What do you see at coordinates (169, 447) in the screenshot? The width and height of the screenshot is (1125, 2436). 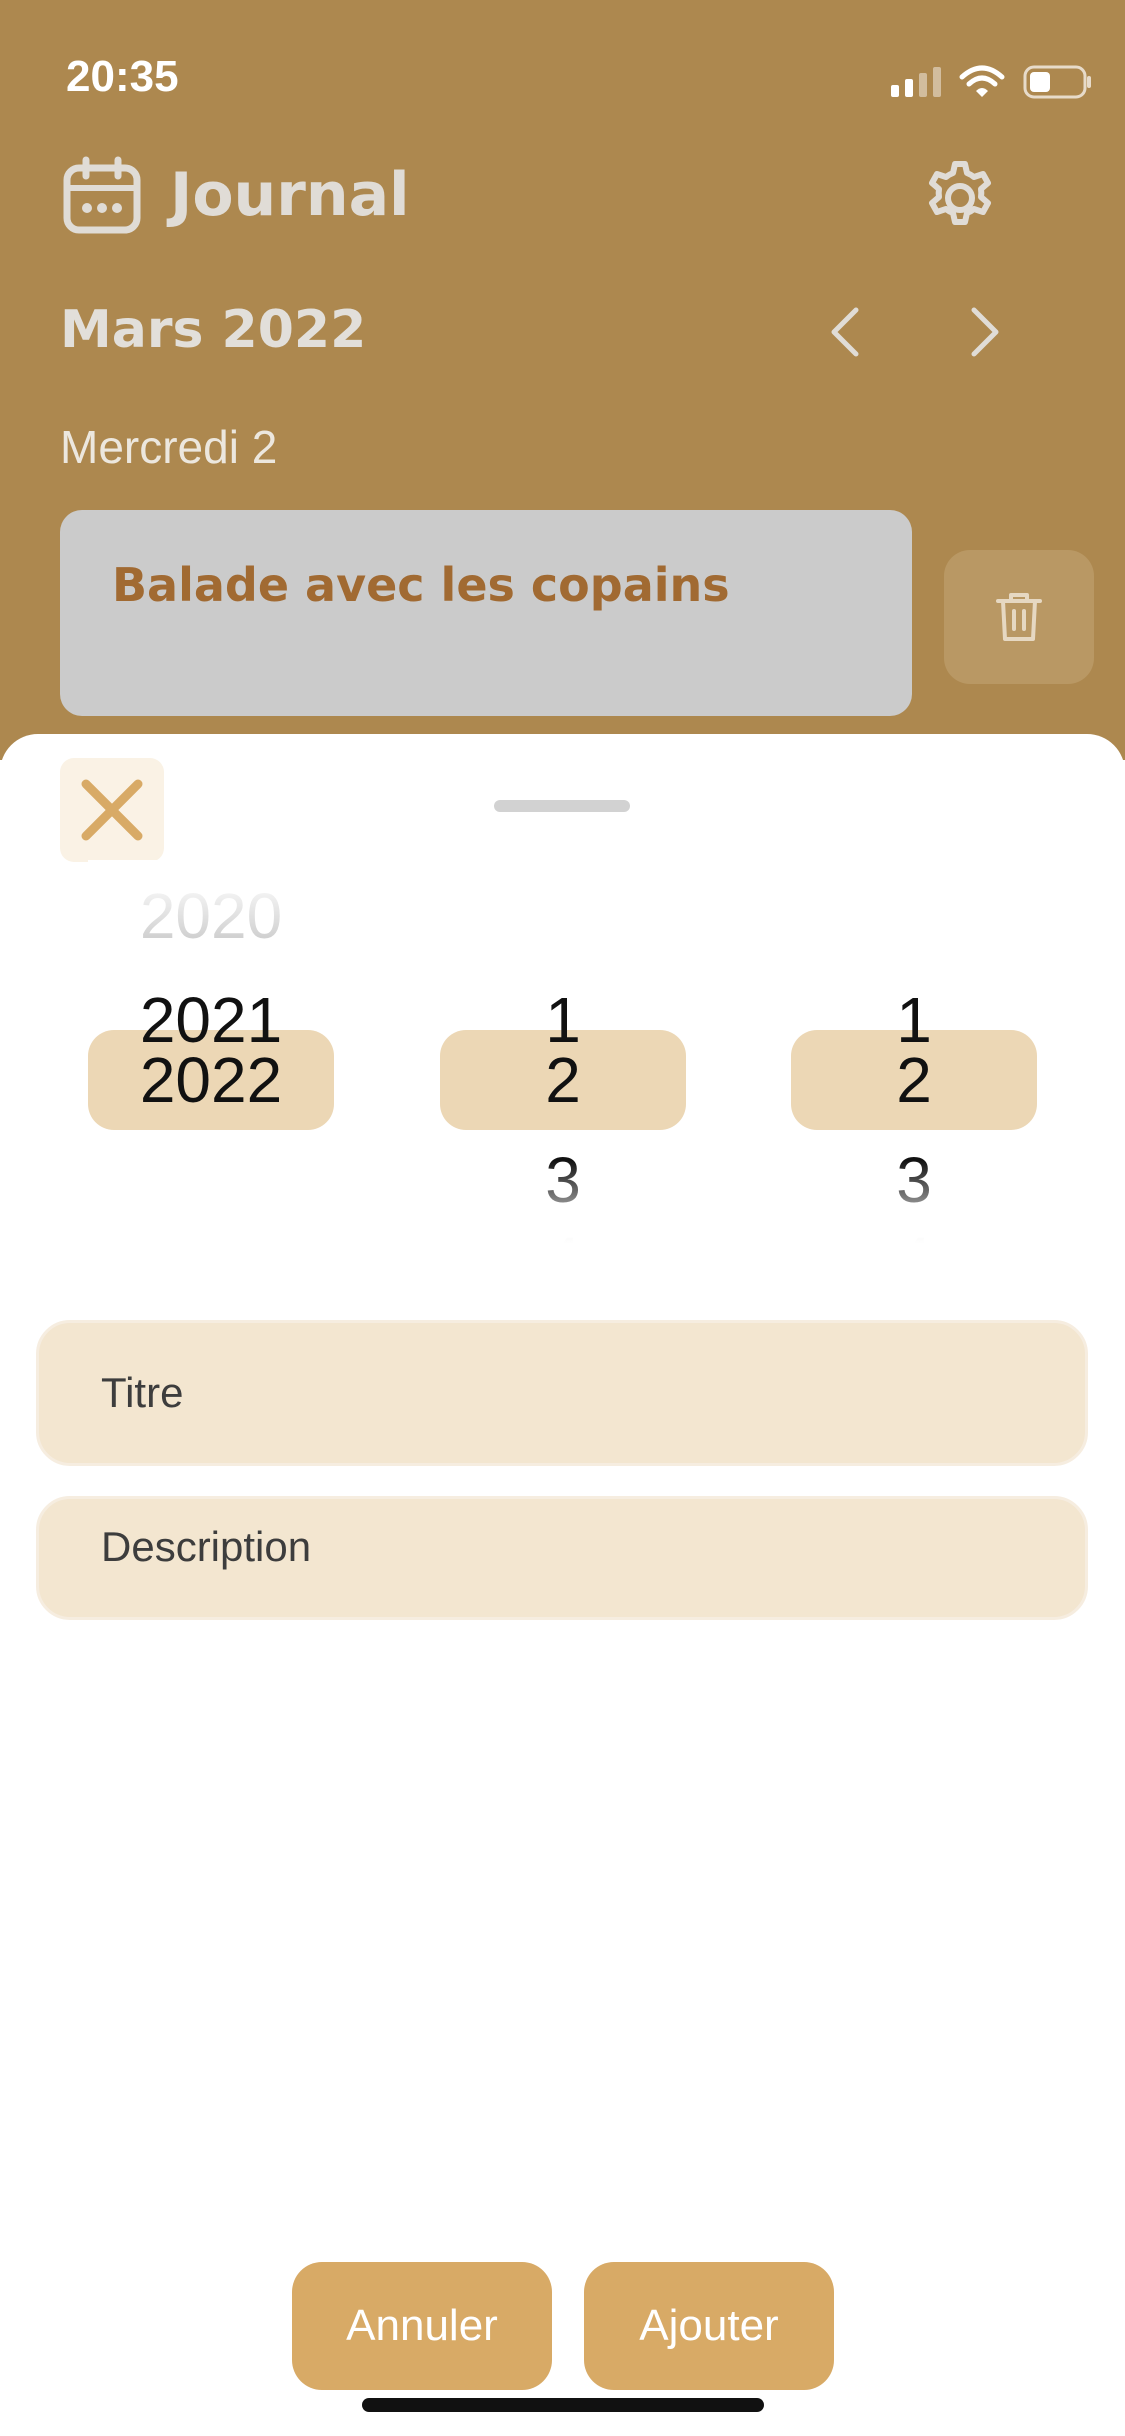 I see `day-label: Mercredi 2` at bounding box center [169, 447].